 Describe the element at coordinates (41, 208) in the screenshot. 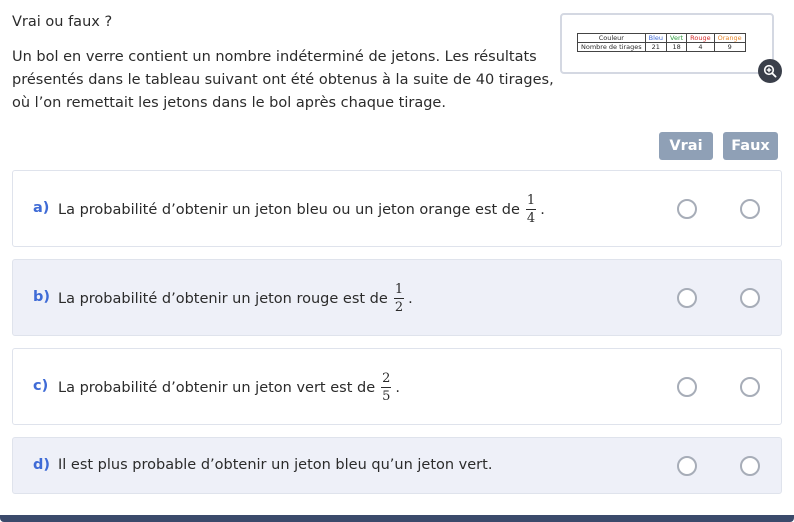

I see `statement-letter: a)` at that location.